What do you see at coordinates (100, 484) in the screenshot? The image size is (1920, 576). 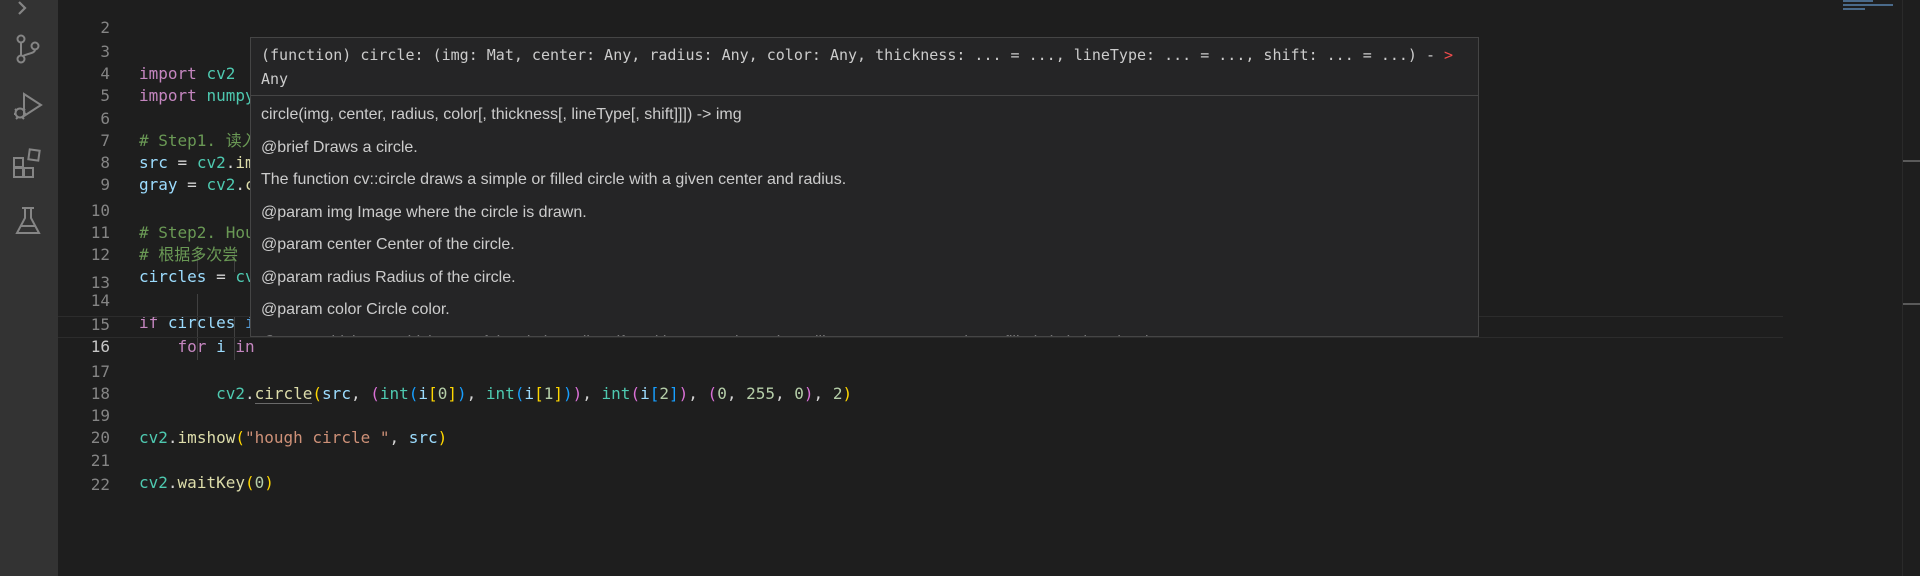 I see `line-number: 22` at bounding box center [100, 484].